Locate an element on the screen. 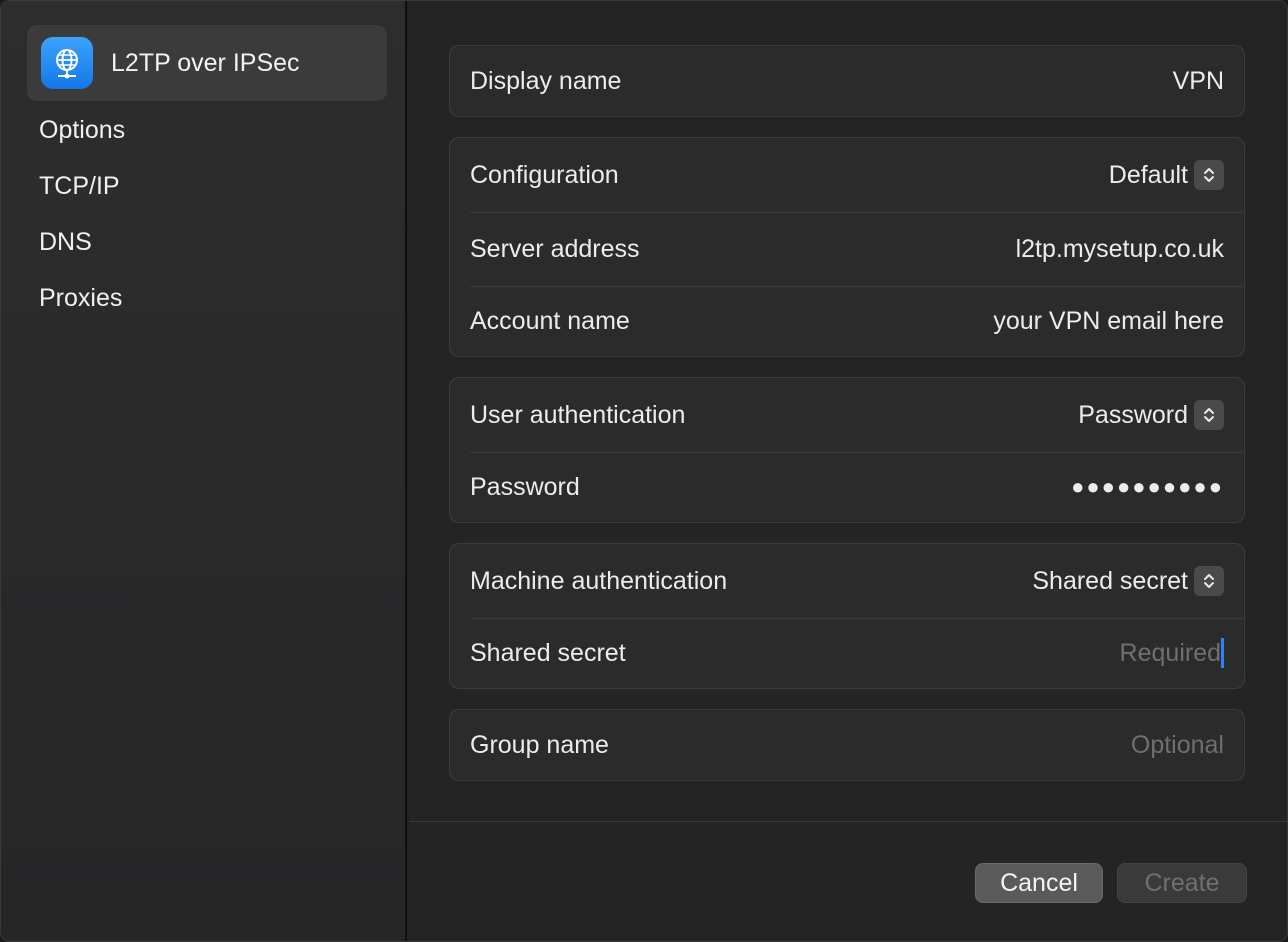 Image resolution: width=1288 pixels, height=942 pixels. machine-auth-popup: Shared secret is located at coordinates (1128, 581).